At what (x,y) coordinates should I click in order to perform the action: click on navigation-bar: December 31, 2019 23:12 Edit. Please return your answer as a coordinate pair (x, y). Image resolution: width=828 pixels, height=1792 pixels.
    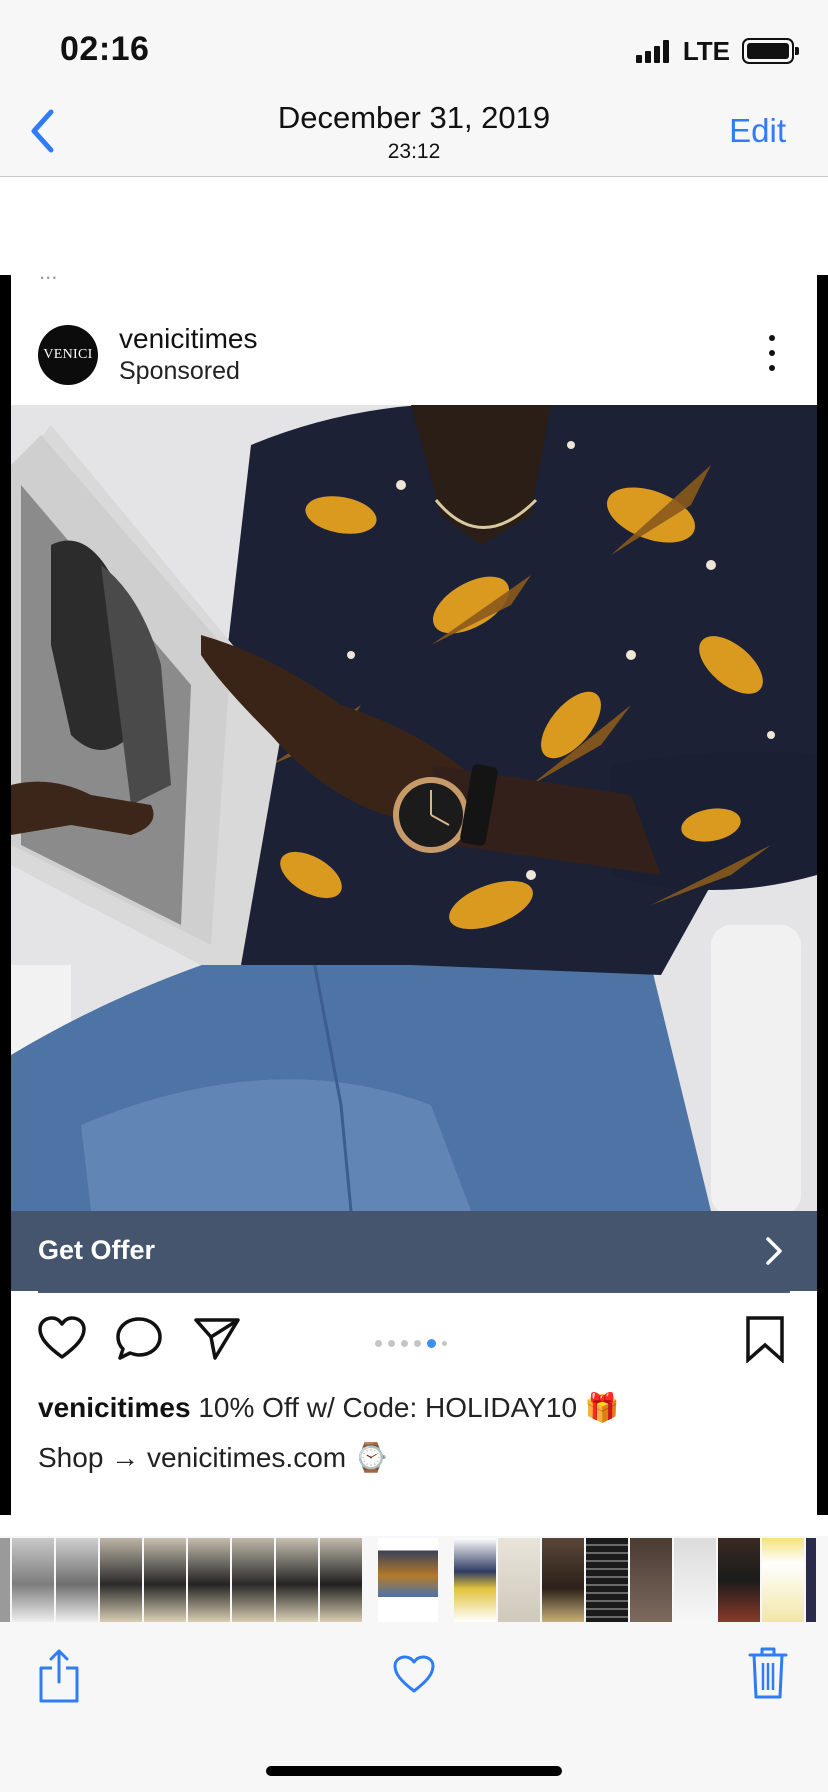
    Looking at the image, I should click on (414, 136).